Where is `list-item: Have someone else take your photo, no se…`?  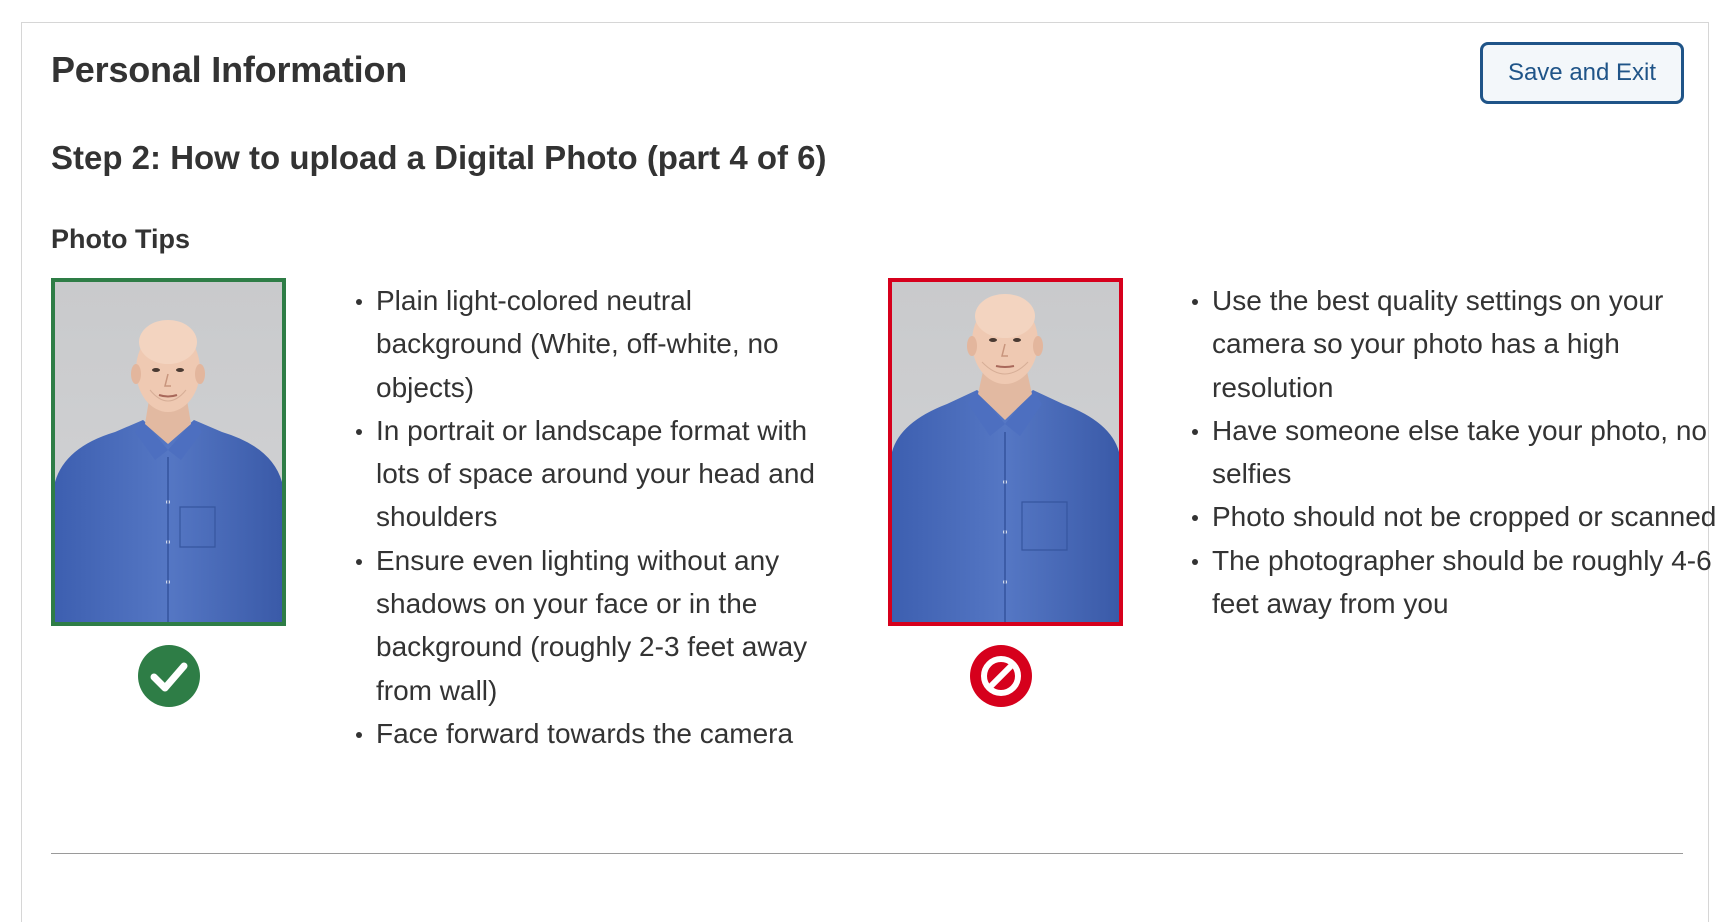
list-item: Have someone else take your photo, no se… is located at coordinates (1456, 452).